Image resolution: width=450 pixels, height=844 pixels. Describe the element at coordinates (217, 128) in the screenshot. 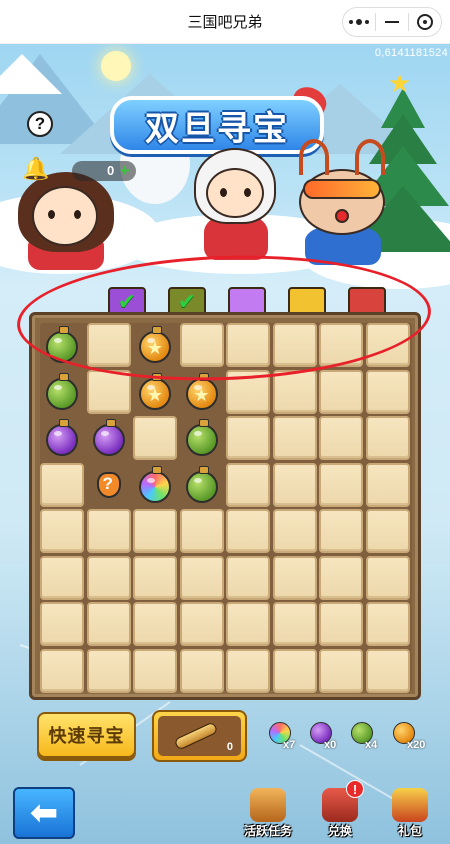

I see `event-title: 双旦寻宝` at that location.